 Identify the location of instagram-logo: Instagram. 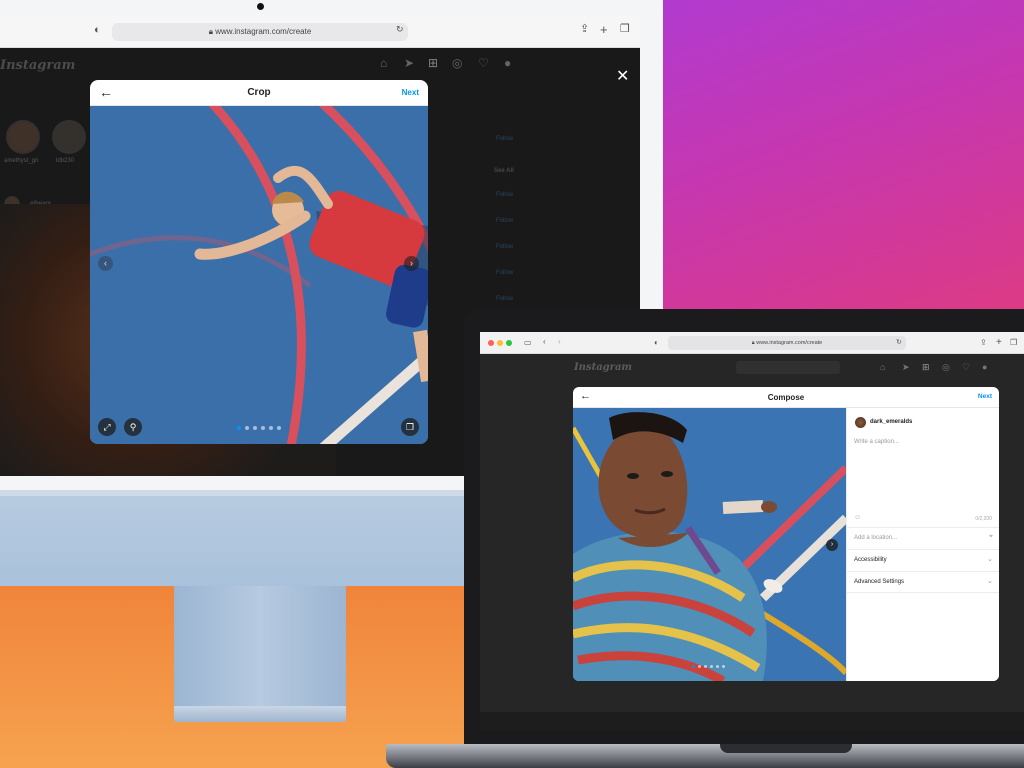
(603, 367).